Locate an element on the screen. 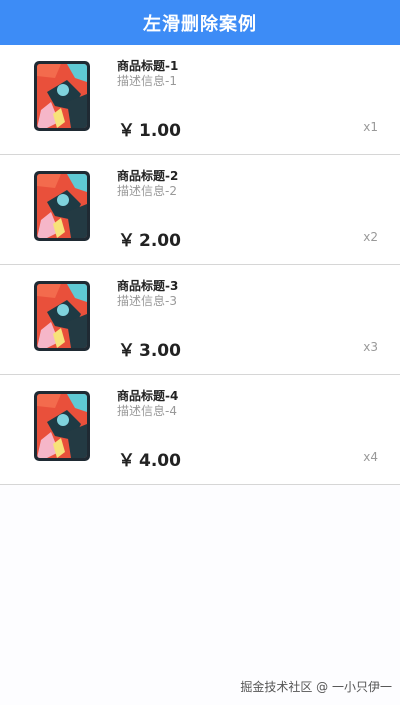 Image resolution: width=400 pixels, height=705 pixels. product-quantity: x3 is located at coordinates (370, 347).